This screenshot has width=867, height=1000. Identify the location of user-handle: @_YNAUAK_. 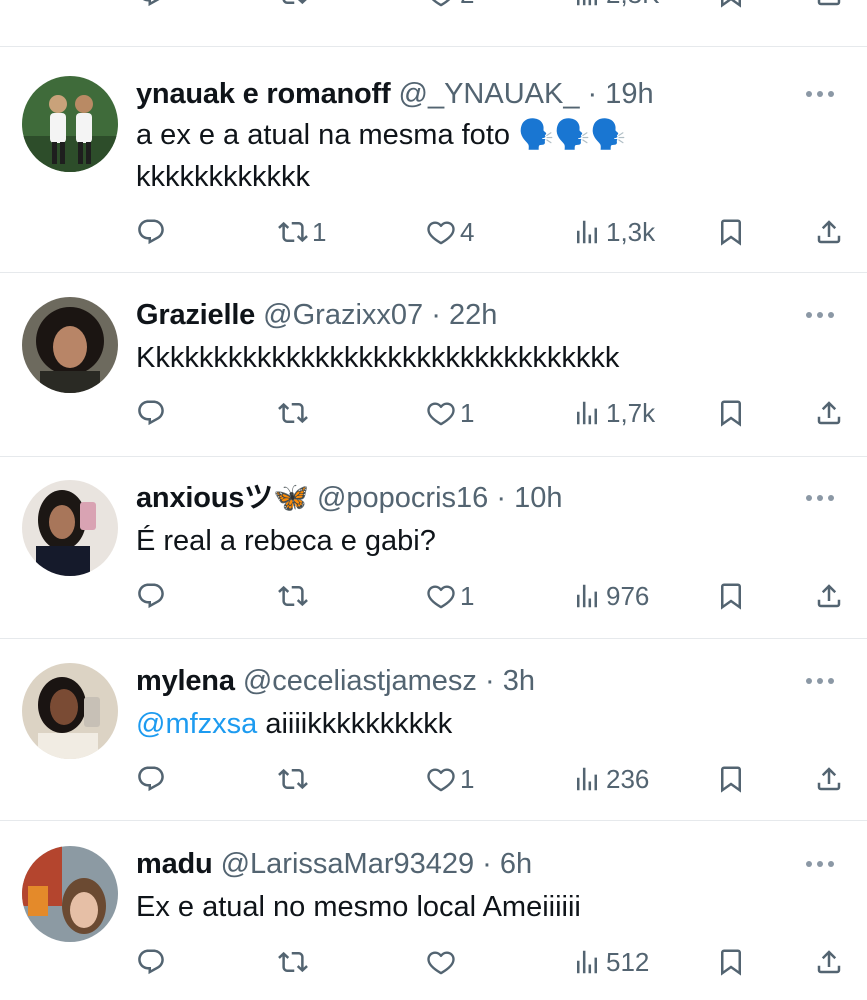
(489, 94).